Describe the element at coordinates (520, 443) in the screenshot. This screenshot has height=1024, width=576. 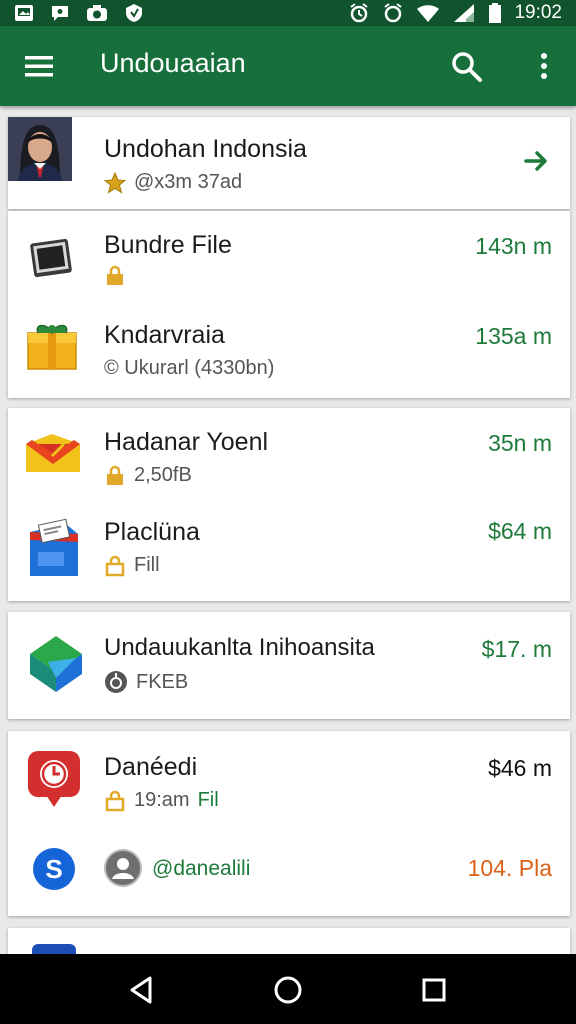
I see `item-price: 35n m` at that location.